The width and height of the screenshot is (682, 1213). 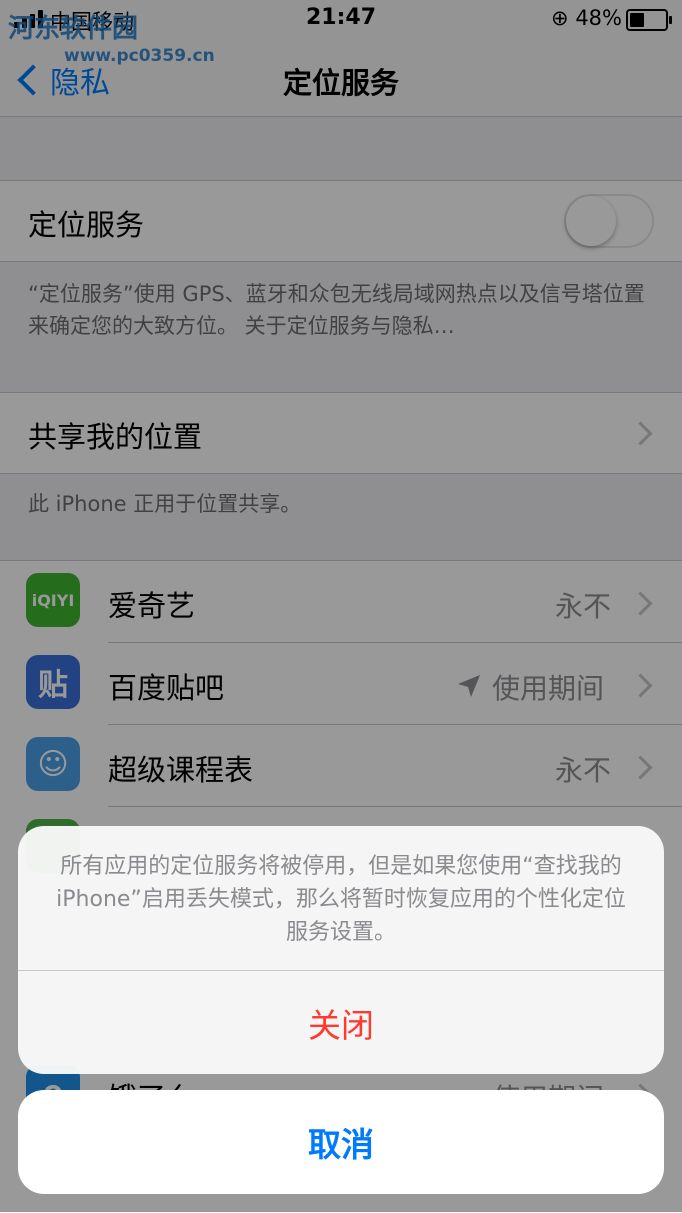 I want to click on cancel-button: 取消, so click(x=341, y=1142).